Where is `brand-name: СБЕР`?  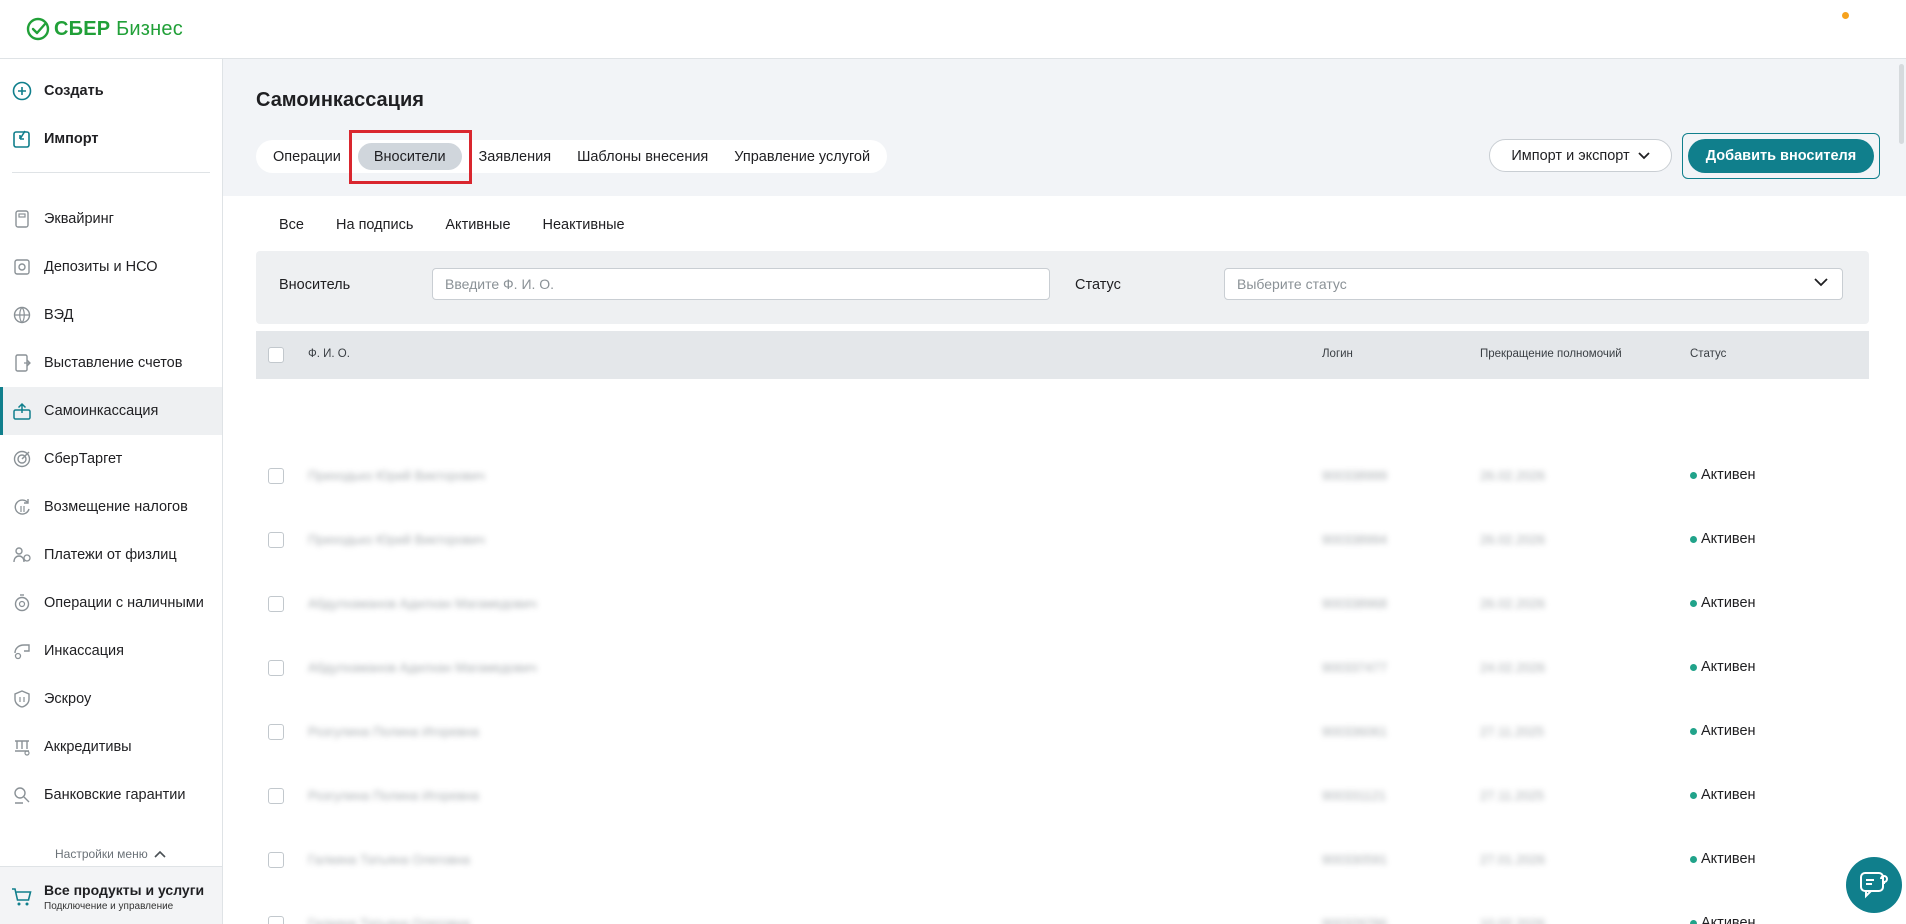
brand-name: СБЕР is located at coordinates (82, 28).